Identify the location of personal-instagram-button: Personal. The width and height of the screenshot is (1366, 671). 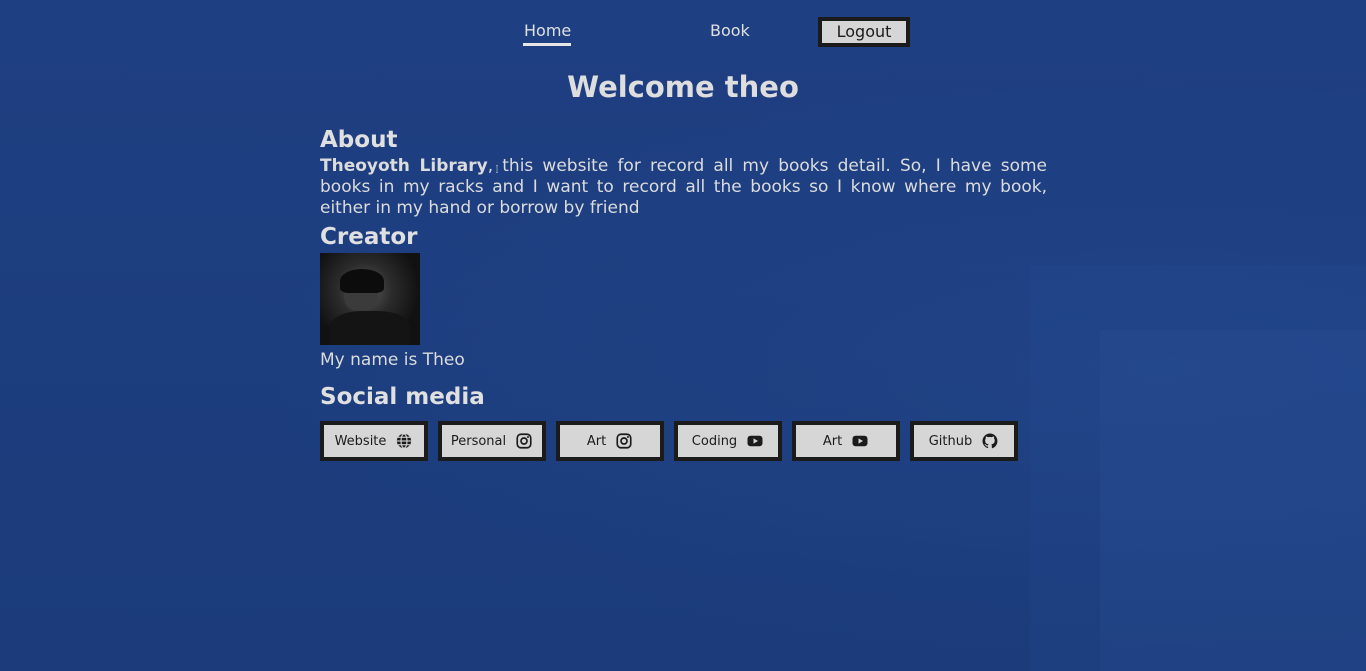
(492, 441).